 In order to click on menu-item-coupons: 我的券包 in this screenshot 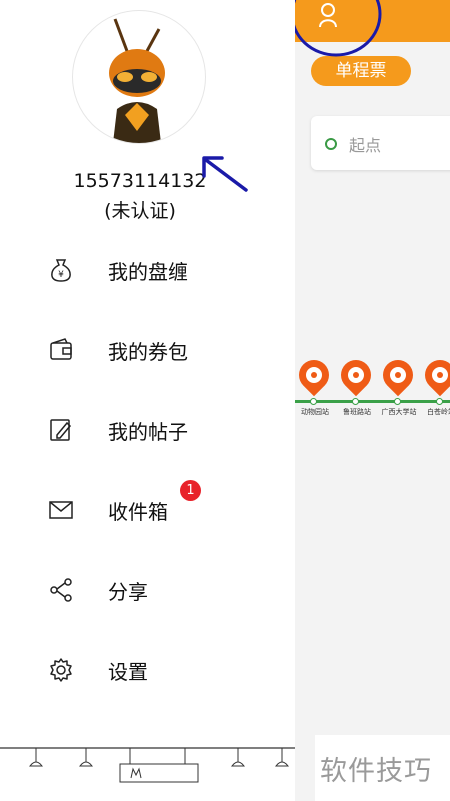, I will do `click(147, 350)`.